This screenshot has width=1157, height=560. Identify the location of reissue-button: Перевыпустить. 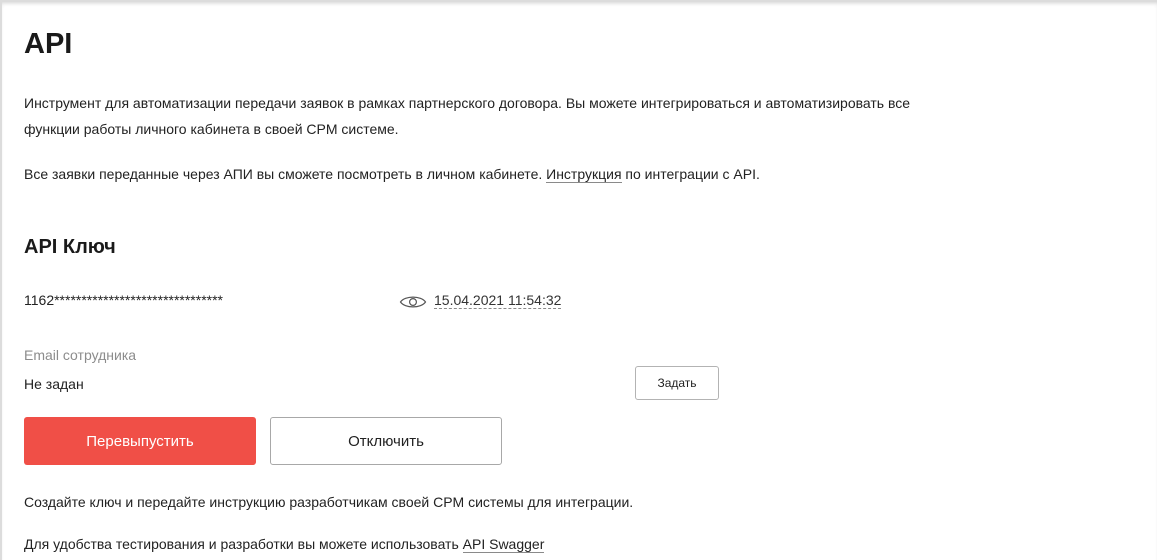
(140, 441).